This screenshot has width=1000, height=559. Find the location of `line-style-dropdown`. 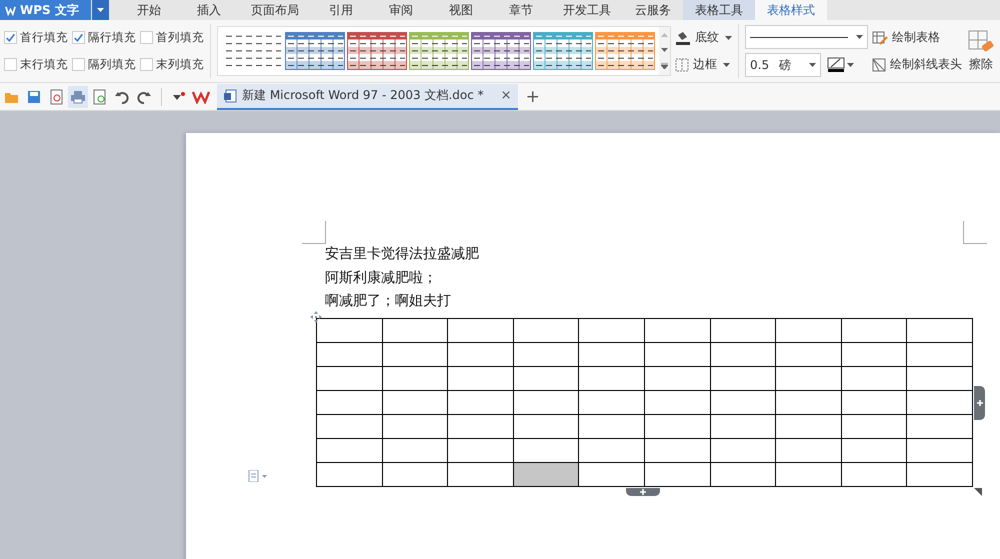

line-style-dropdown is located at coordinates (806, 37).